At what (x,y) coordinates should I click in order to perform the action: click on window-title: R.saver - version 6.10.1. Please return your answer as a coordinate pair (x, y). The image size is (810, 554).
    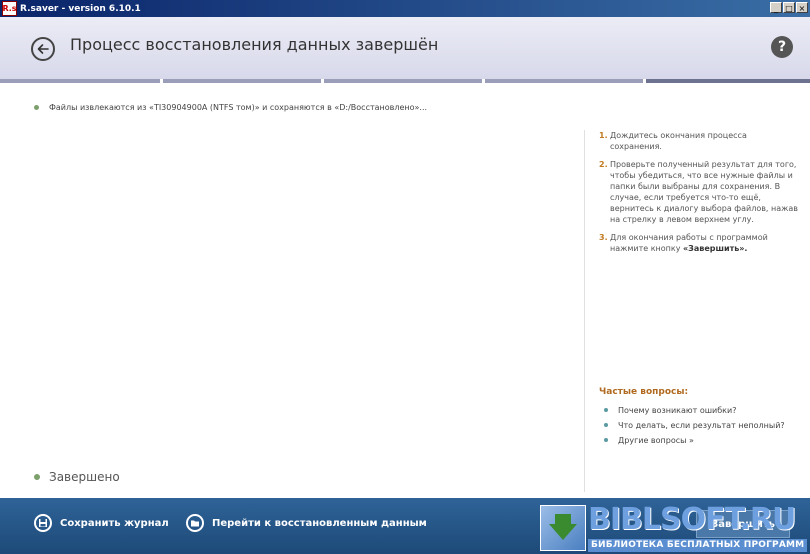
    Looking at the image, I should click on (80, 8).